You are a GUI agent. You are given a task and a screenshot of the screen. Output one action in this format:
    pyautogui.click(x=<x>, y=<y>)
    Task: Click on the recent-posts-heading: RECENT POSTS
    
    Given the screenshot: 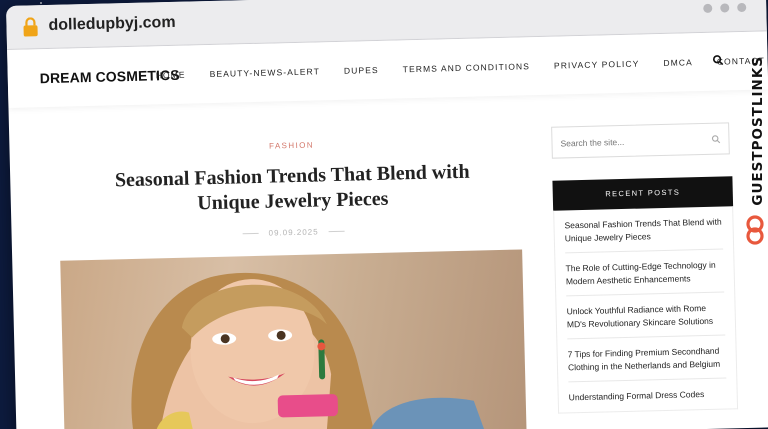 What is the action you would take?
    pyautogui.click(x=643, y=193)
    